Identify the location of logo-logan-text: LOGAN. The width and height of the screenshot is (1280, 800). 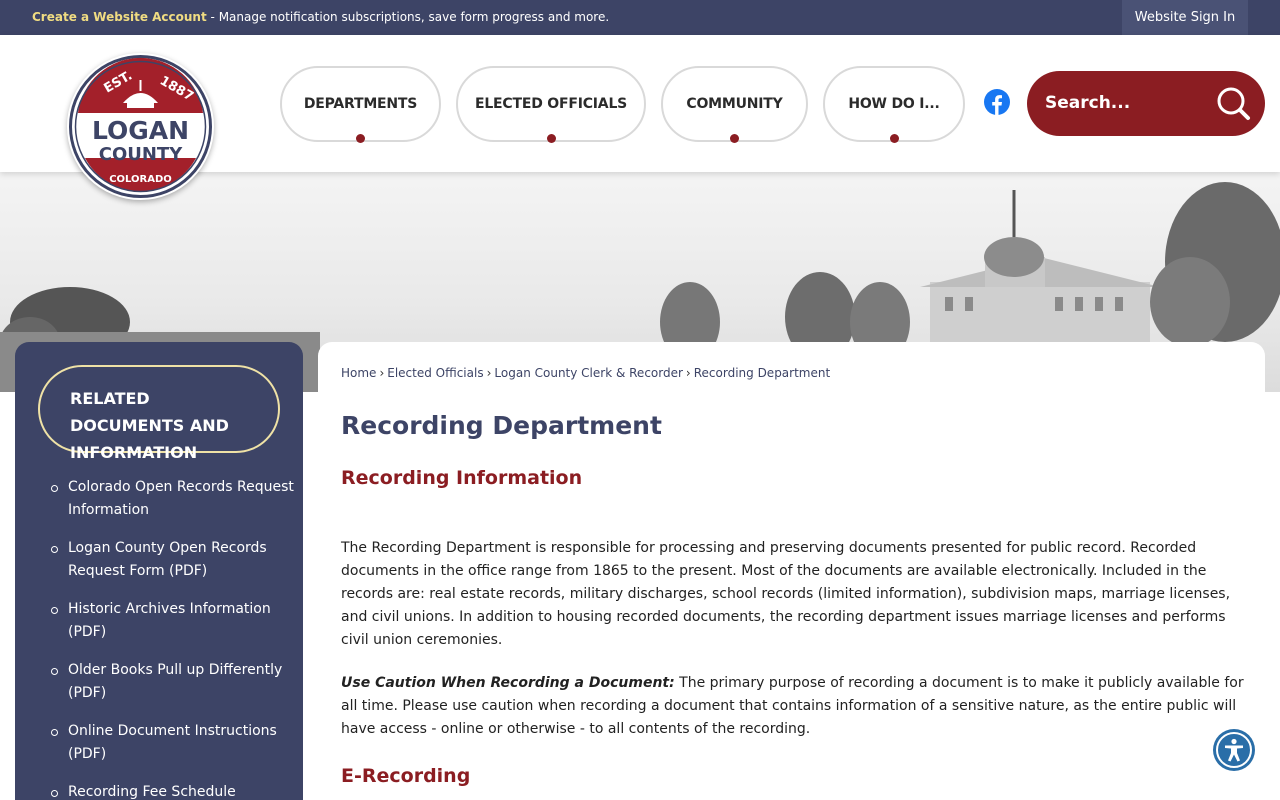
(140, 130).